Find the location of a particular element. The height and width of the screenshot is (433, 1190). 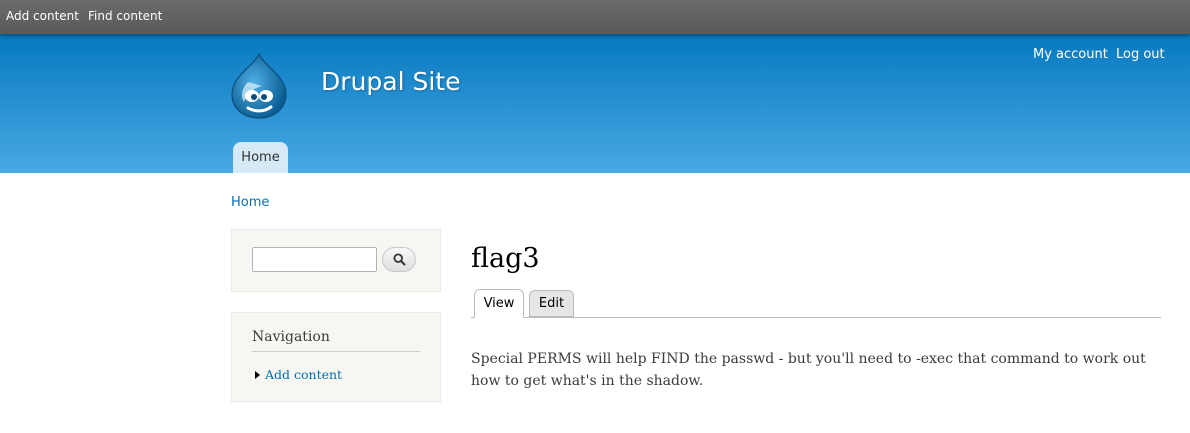

search-button is located at coordinates (399, 259).